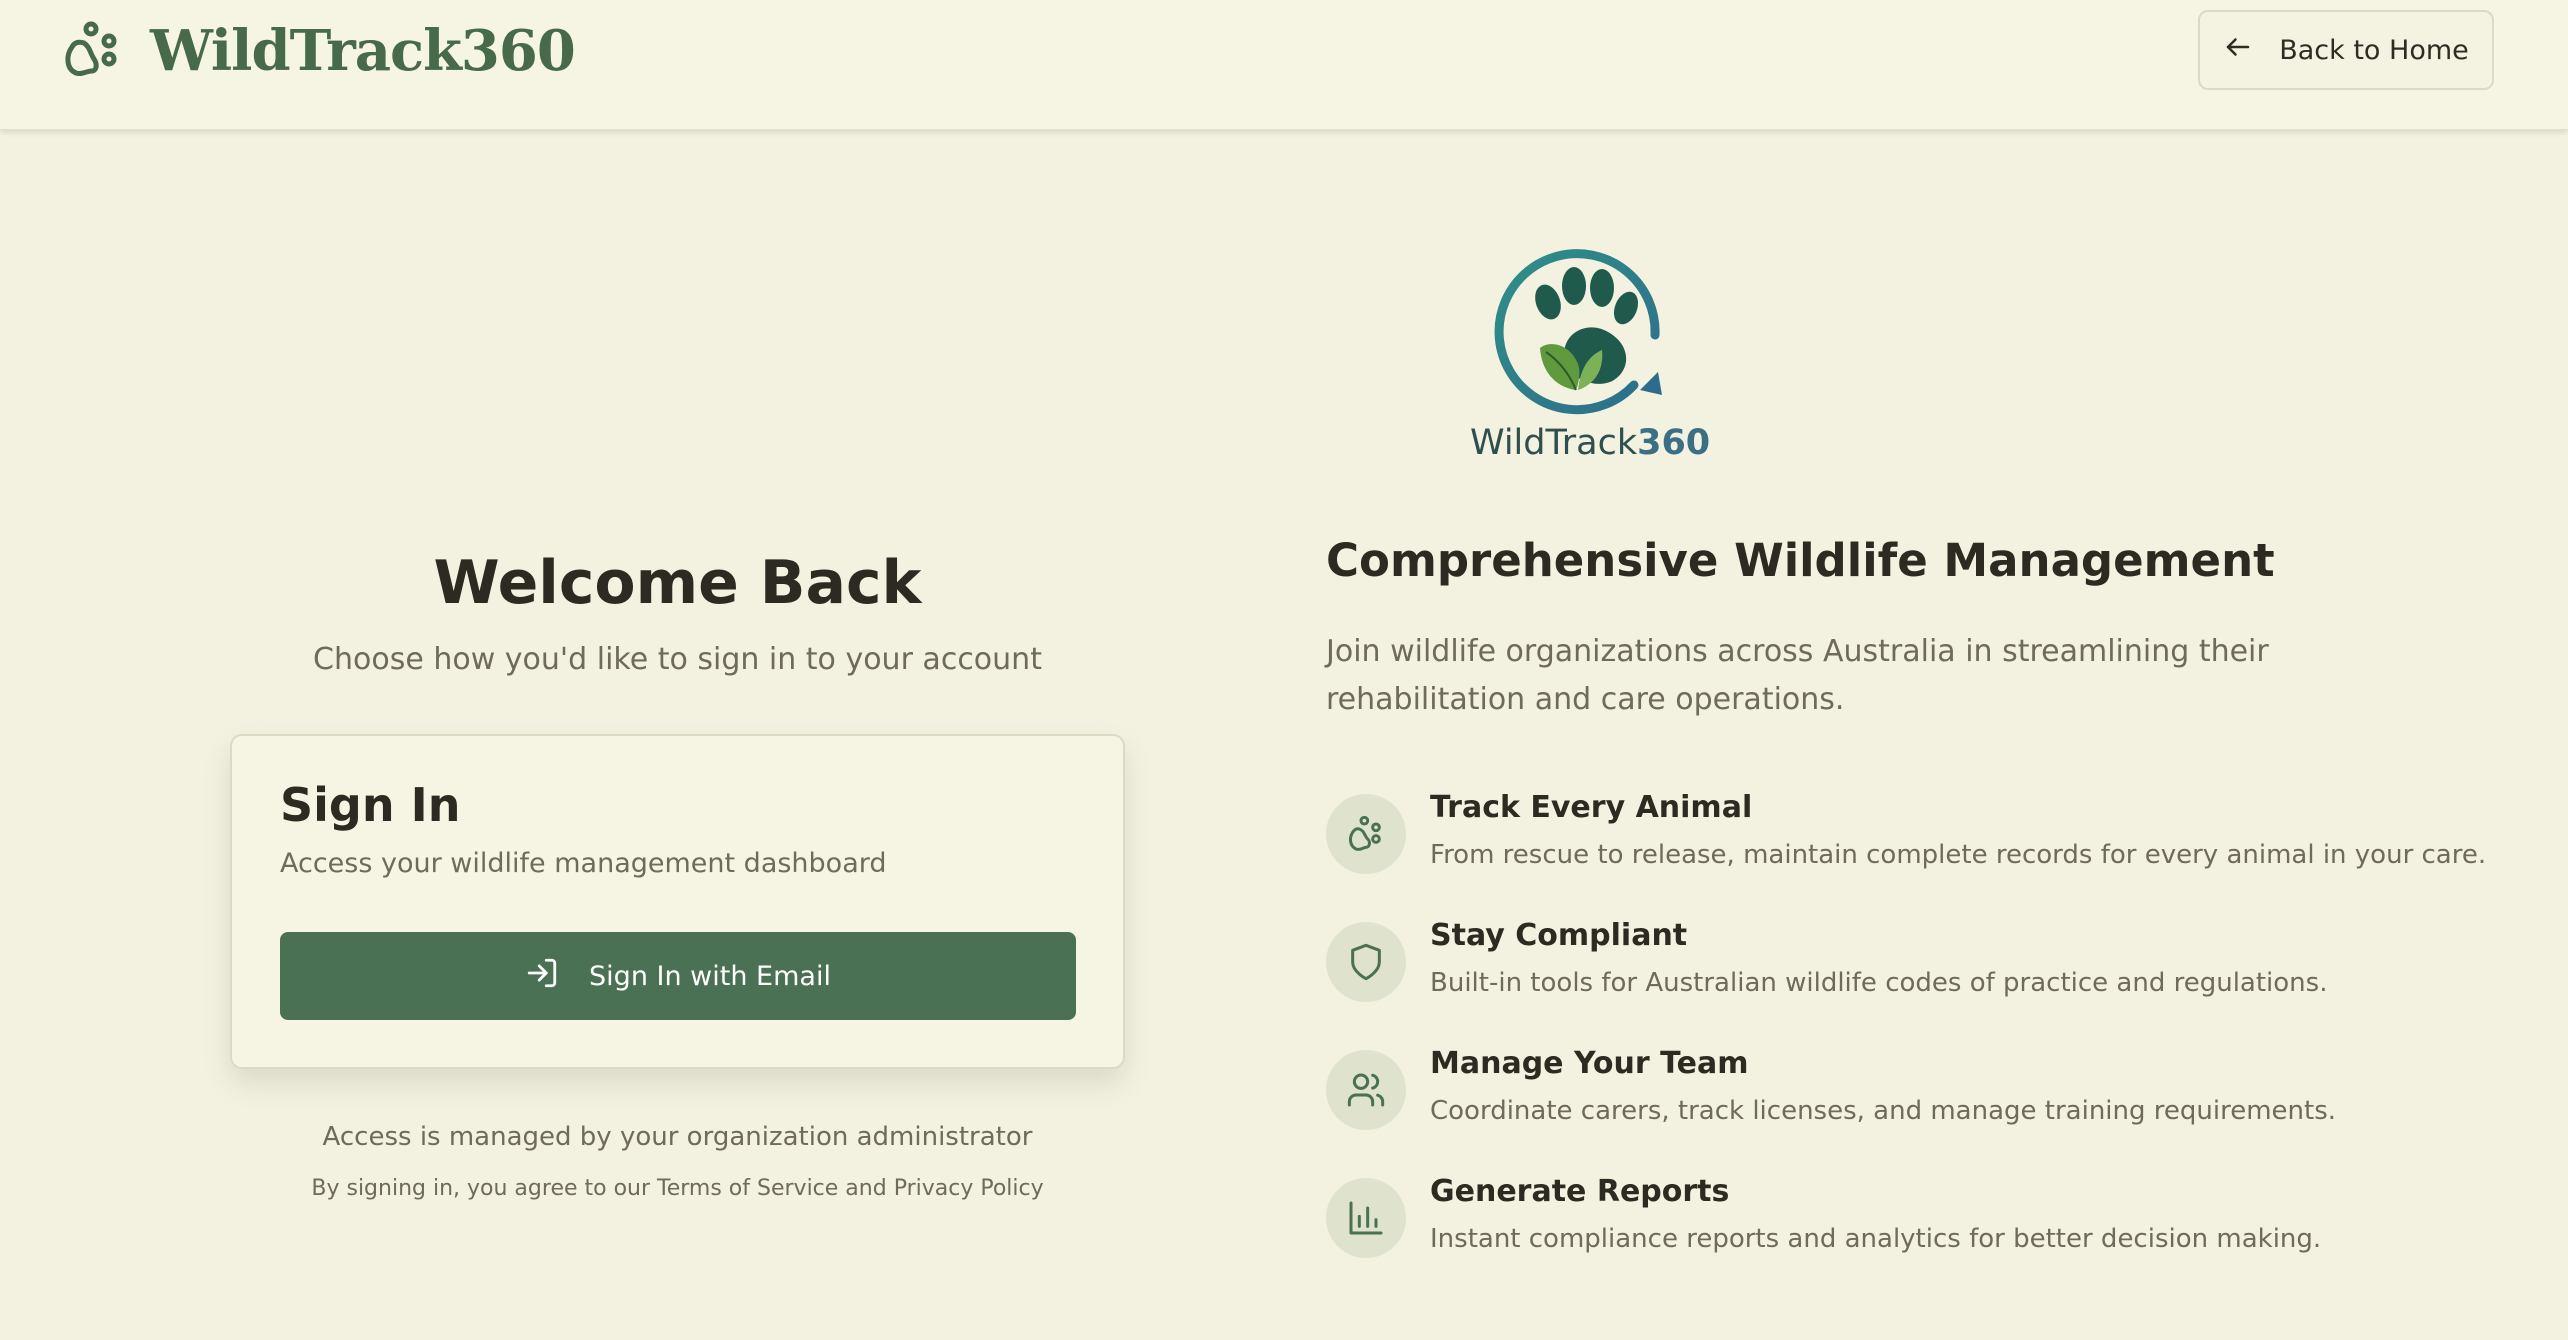 The width and height of the screenshot is (2568, 1340). What do you see at coordinates (1366, 1090) in the screenshot?
I see `users-icon` at bounding box center [1366, 1090].